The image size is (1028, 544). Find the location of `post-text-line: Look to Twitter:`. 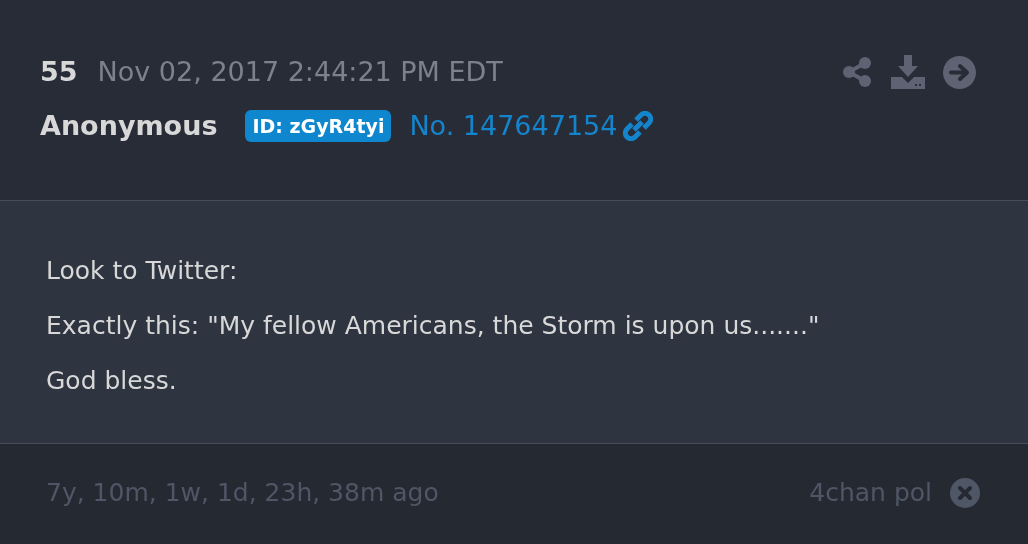

post-text-line: Look to Twitter: is located at coordinates (142, 270).